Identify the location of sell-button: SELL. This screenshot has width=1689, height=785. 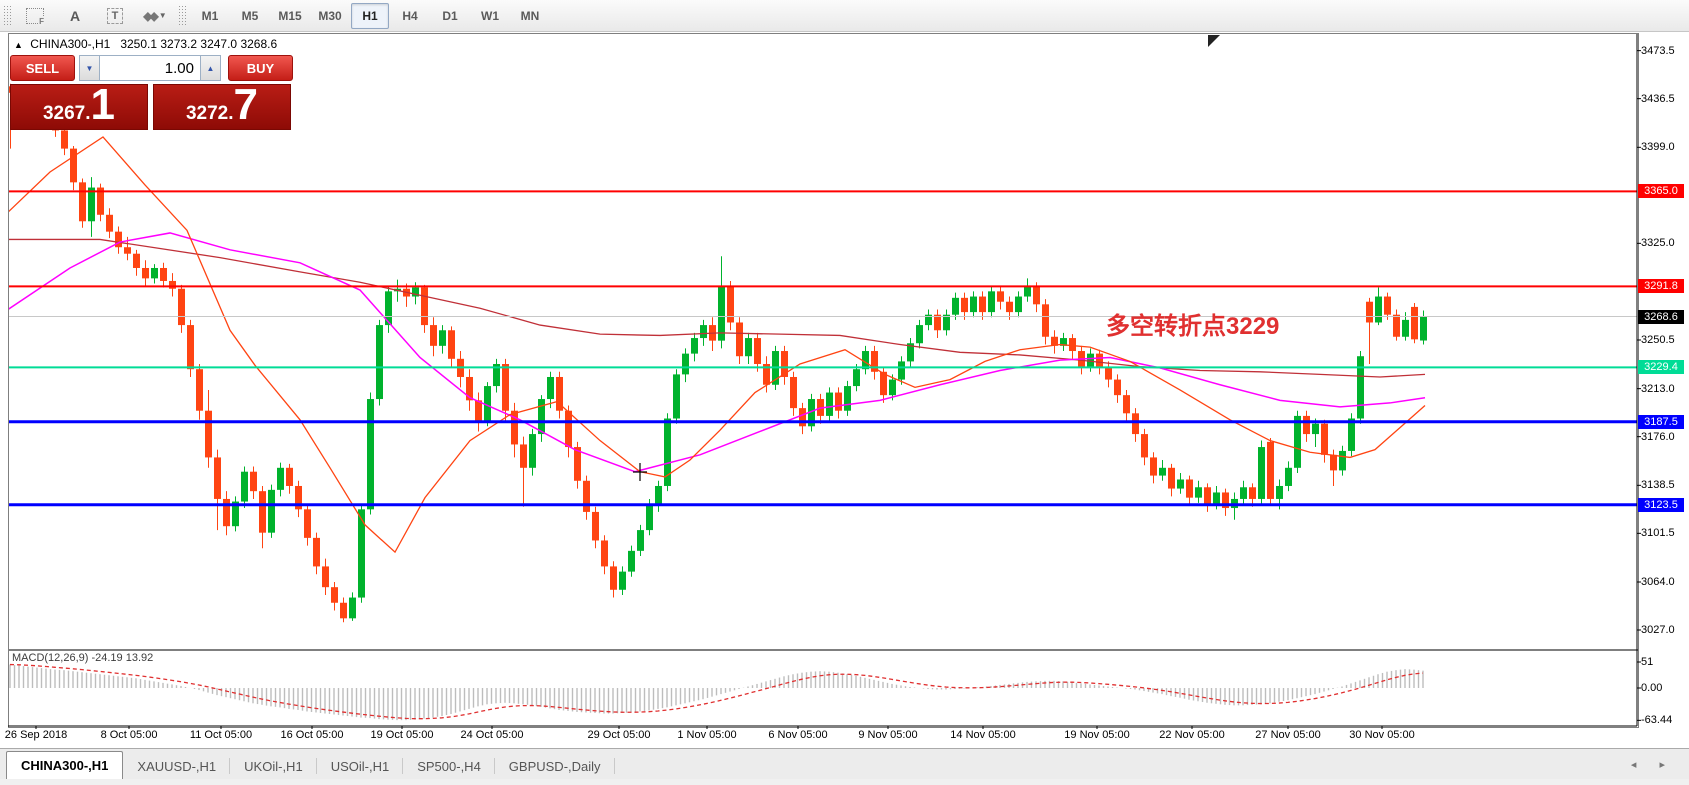
(42, 68).